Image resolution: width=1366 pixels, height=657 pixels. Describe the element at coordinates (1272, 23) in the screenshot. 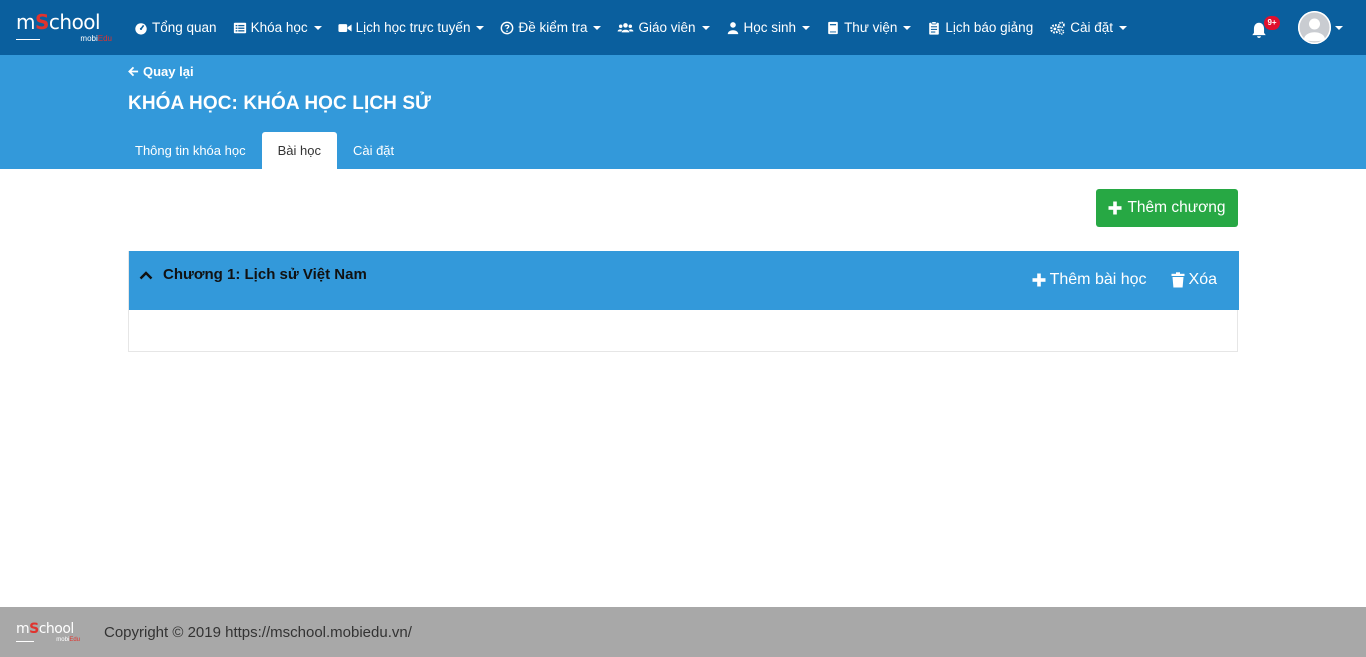

I see `notification-badge: 9+` at that location.